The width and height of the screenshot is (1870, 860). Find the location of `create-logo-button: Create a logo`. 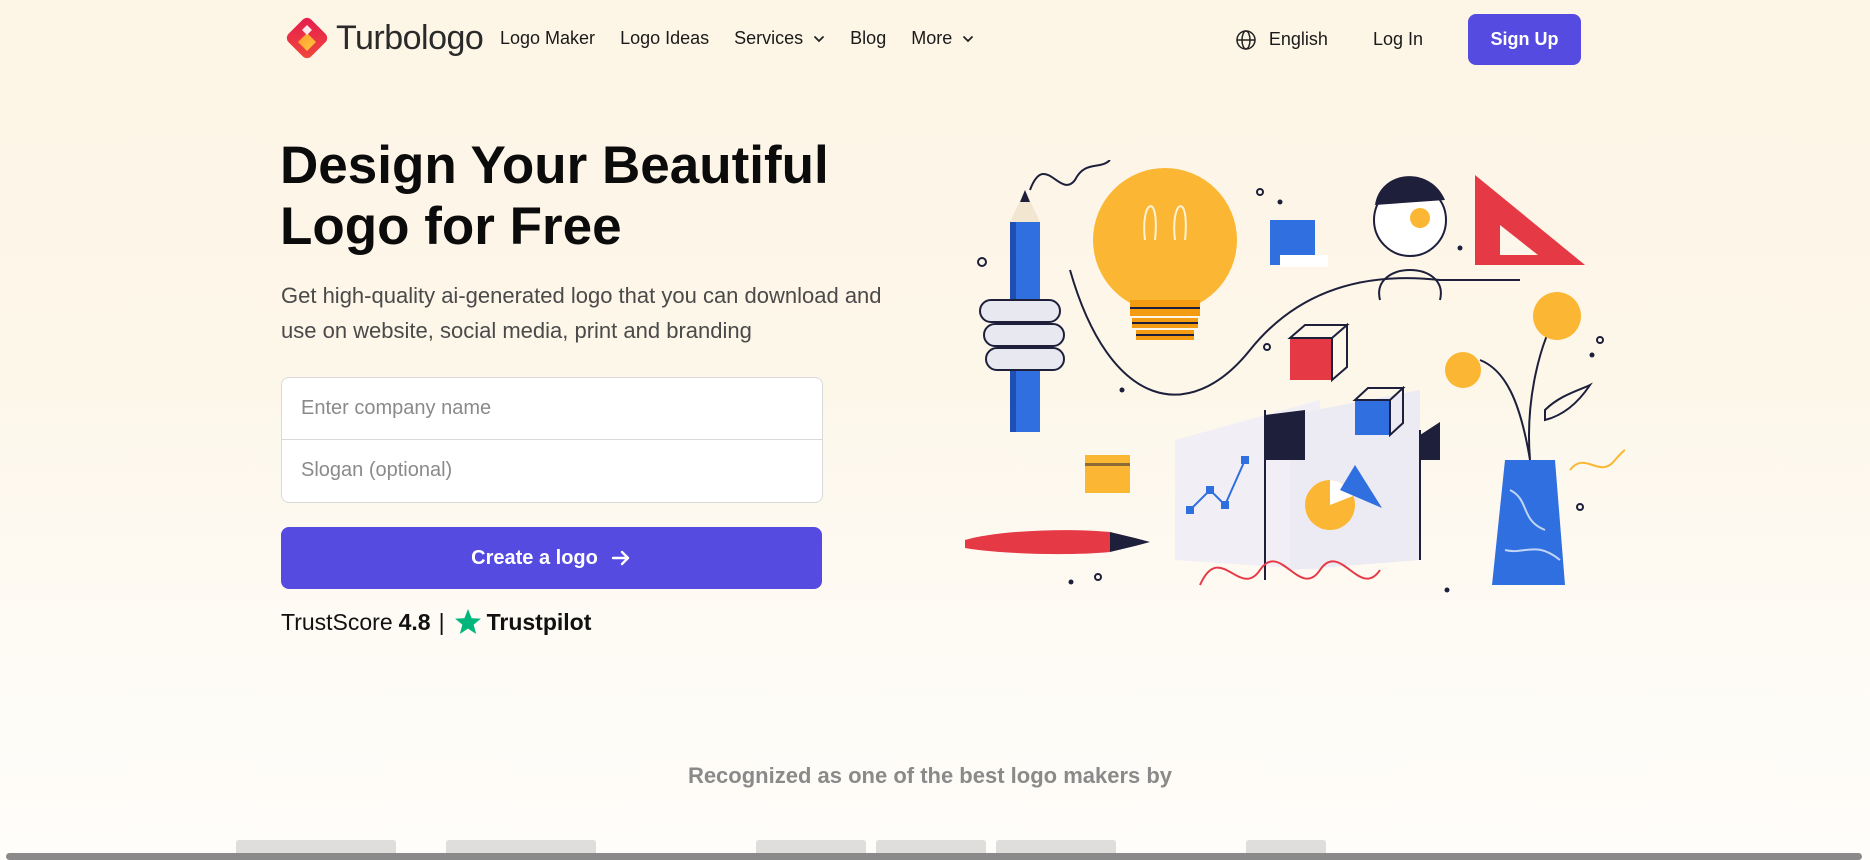

create-logo-button: Create a logo is located at coordinates (551, 558).